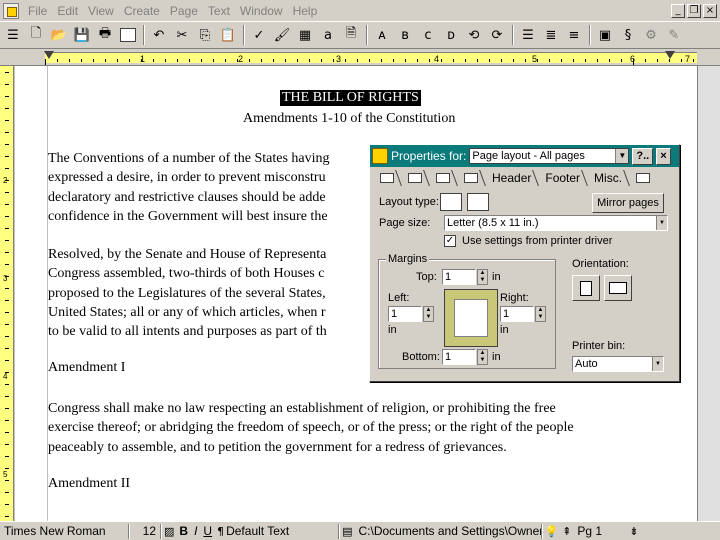 This screenshot has width=720, height=540. Describe the element at coordinates (405, 314) in the screenshot. I see `left-margin-input: 1` at that location.